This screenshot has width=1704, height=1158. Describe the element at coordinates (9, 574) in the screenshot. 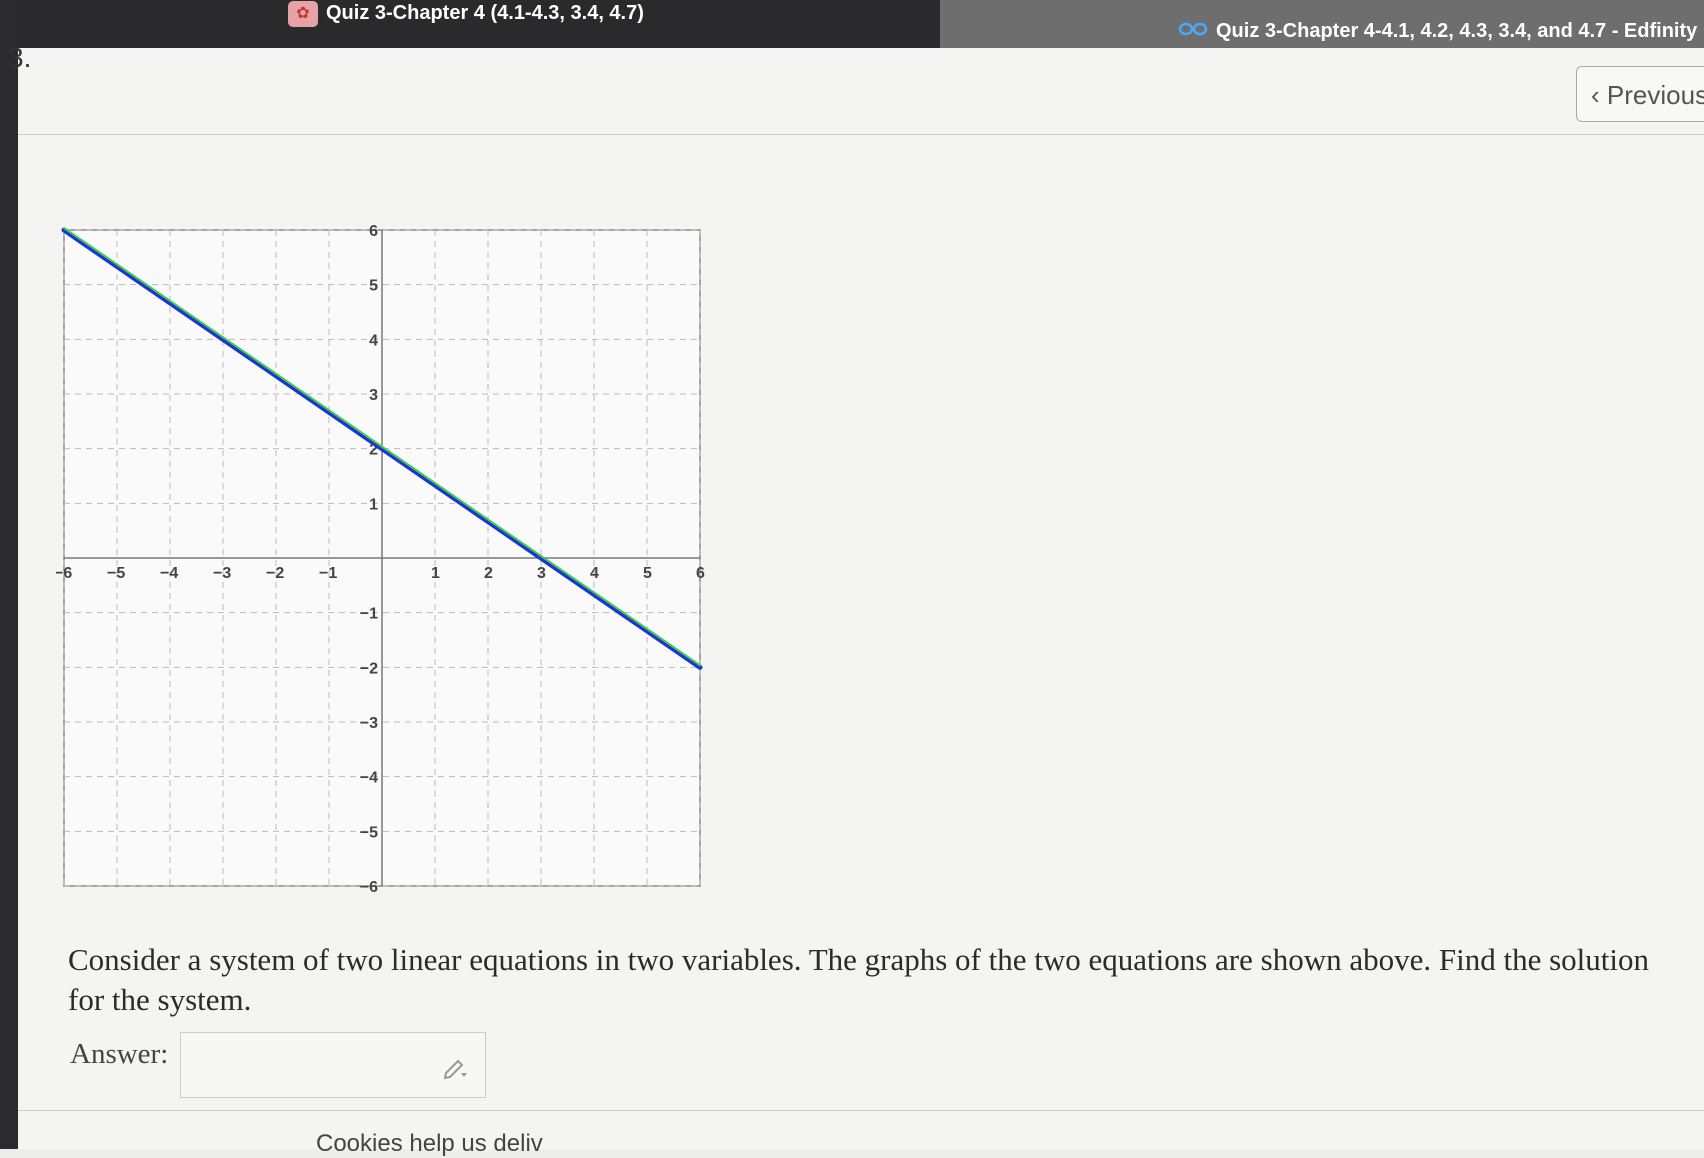

I see `screen-bezel` at that location.